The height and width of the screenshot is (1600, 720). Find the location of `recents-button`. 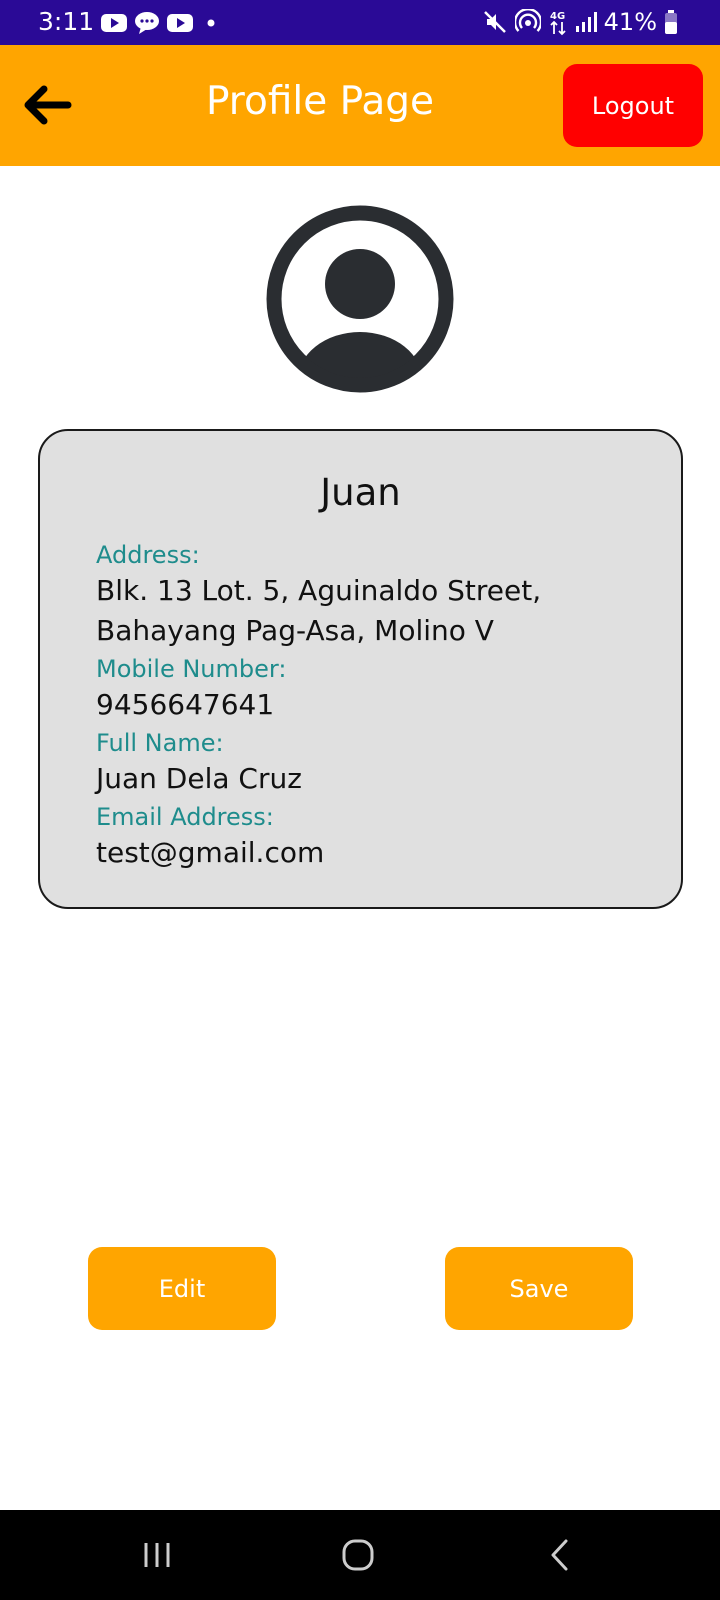

recents-button is located at coordinates (157, 1555).